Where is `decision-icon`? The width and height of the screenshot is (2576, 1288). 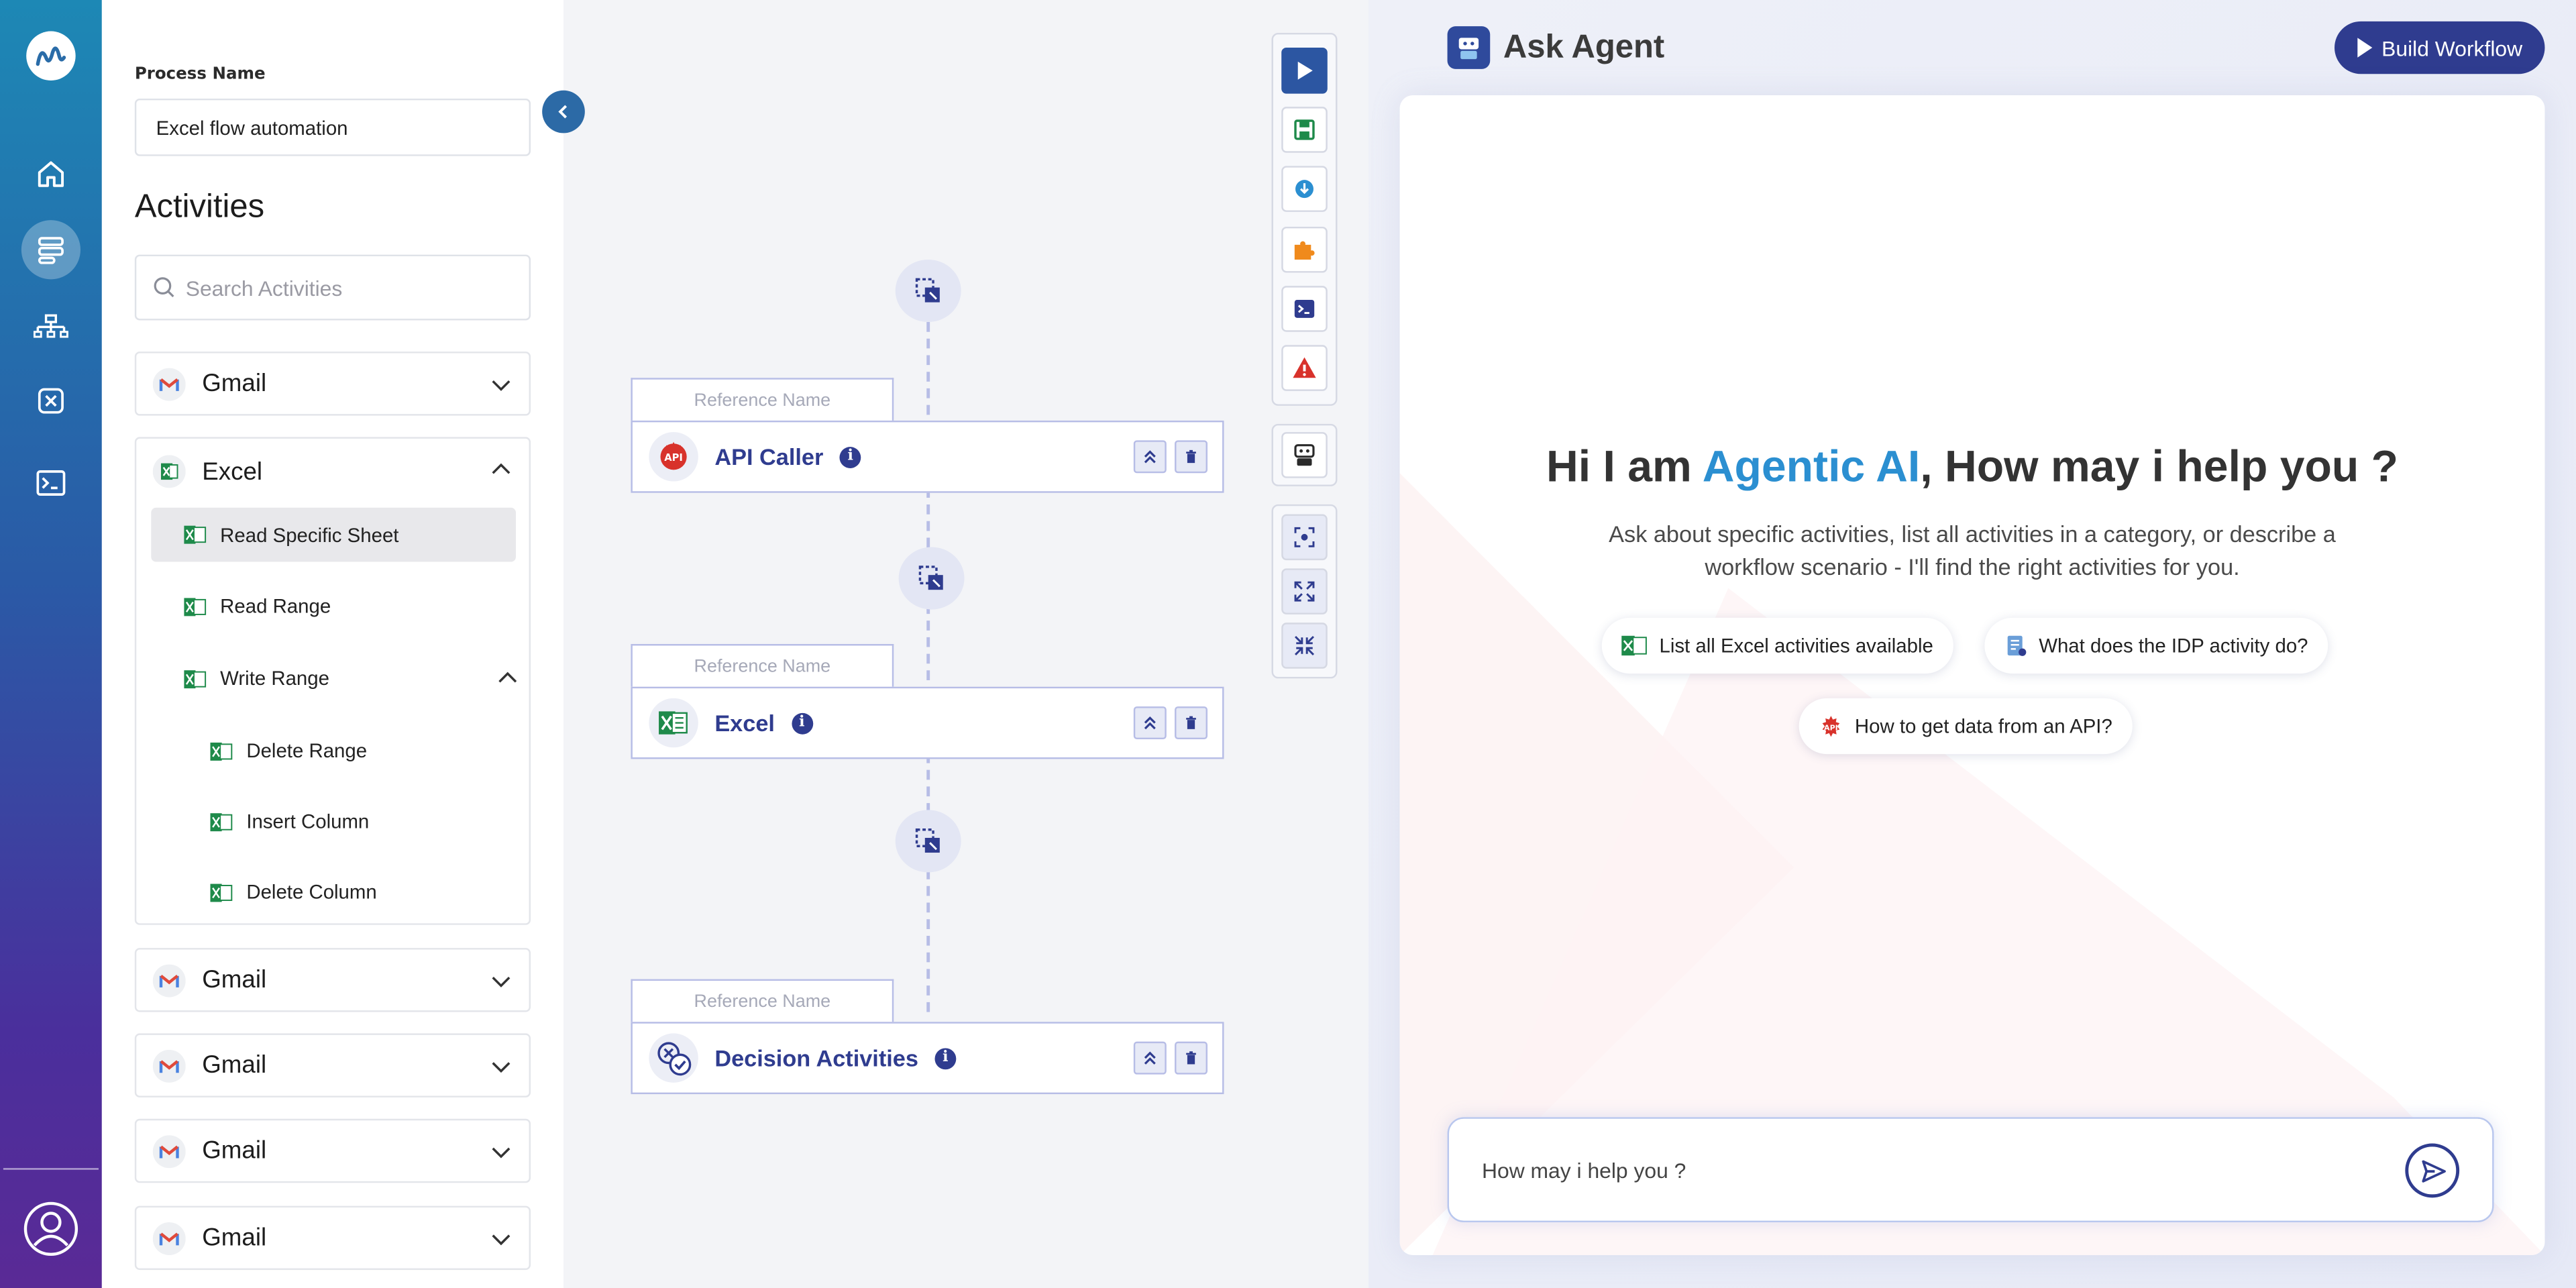 decision-icon is located at coordinates (50, 400).